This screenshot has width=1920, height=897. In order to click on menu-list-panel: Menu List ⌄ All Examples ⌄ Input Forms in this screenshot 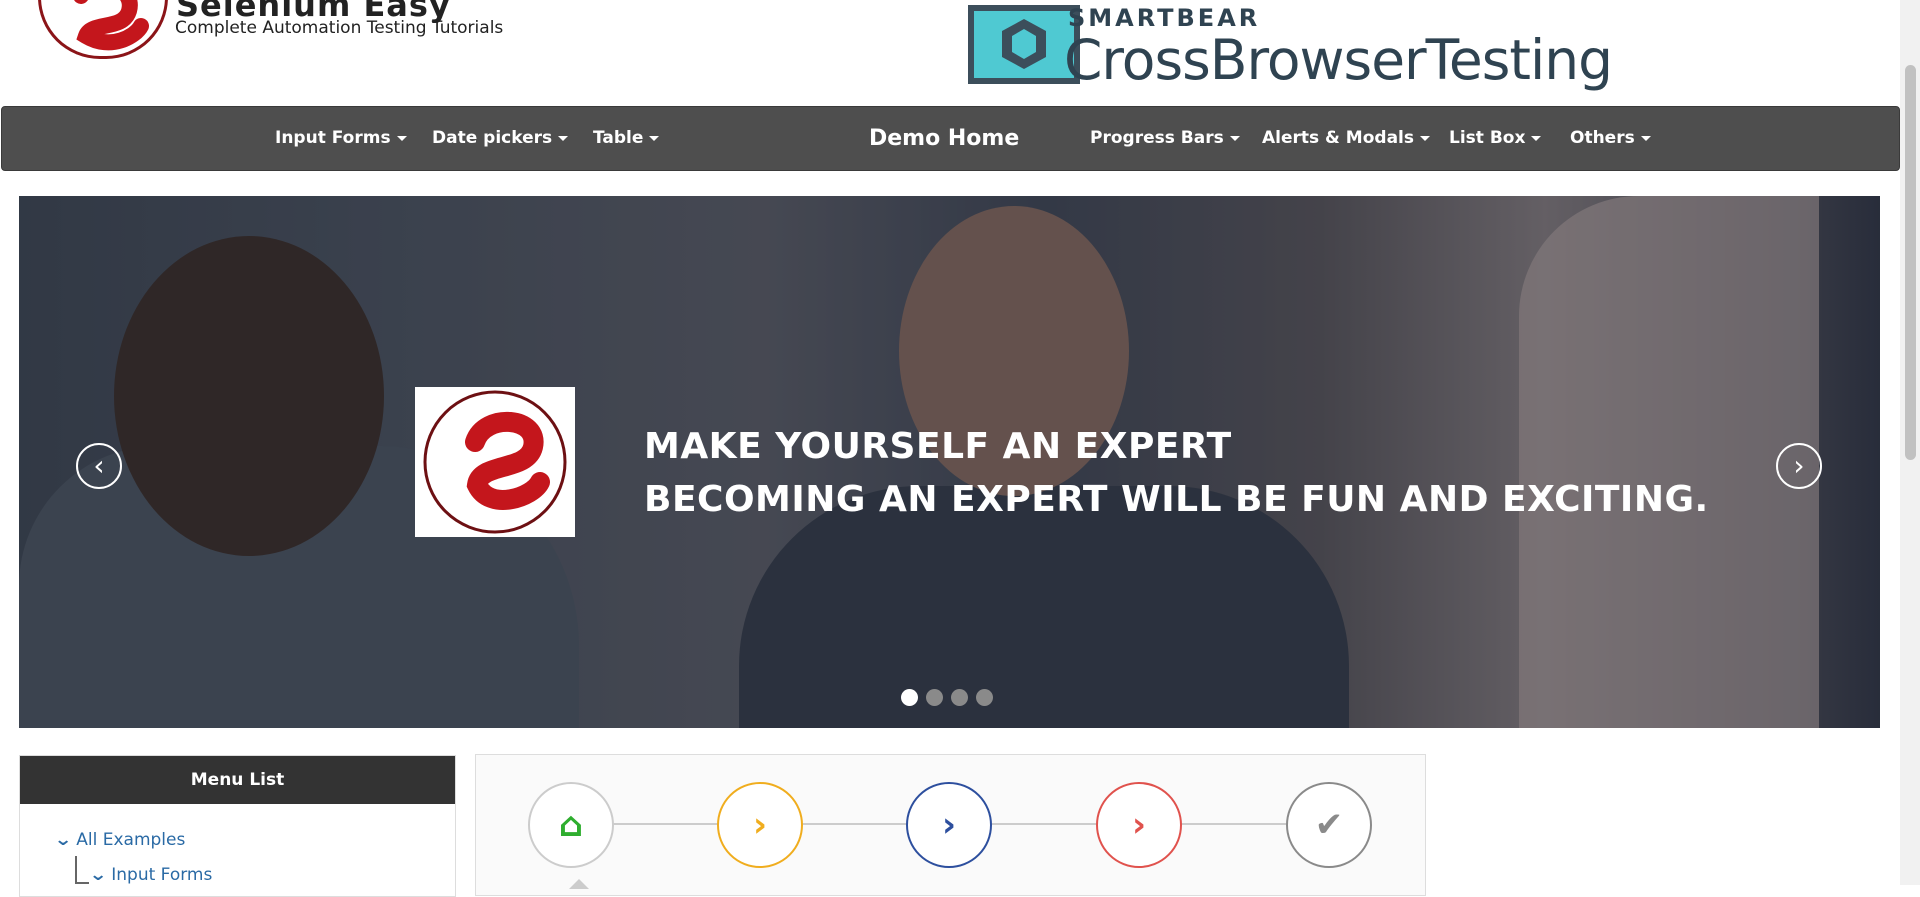, I will do `click(237, 826)`.